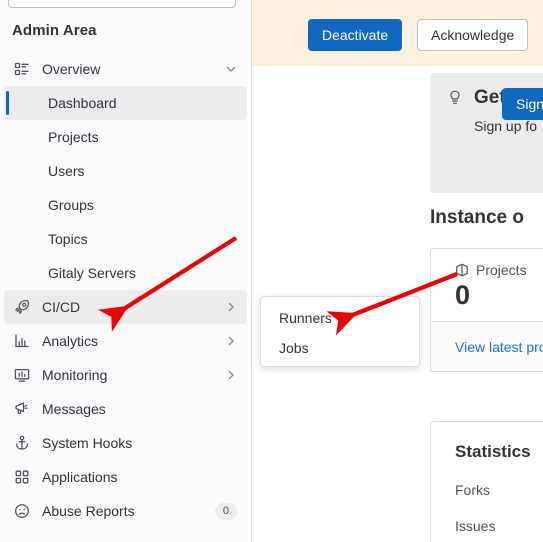 The width and height of the screenshot is (543, 542). I want to click on sidebar-item-analytics: Analytics, so click(125, 341).